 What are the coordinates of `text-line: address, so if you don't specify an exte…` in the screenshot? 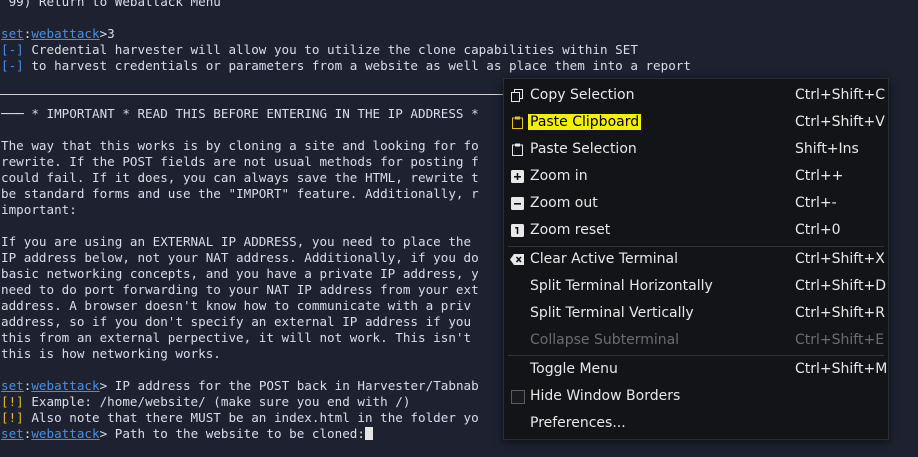 It's located at (236, 321).